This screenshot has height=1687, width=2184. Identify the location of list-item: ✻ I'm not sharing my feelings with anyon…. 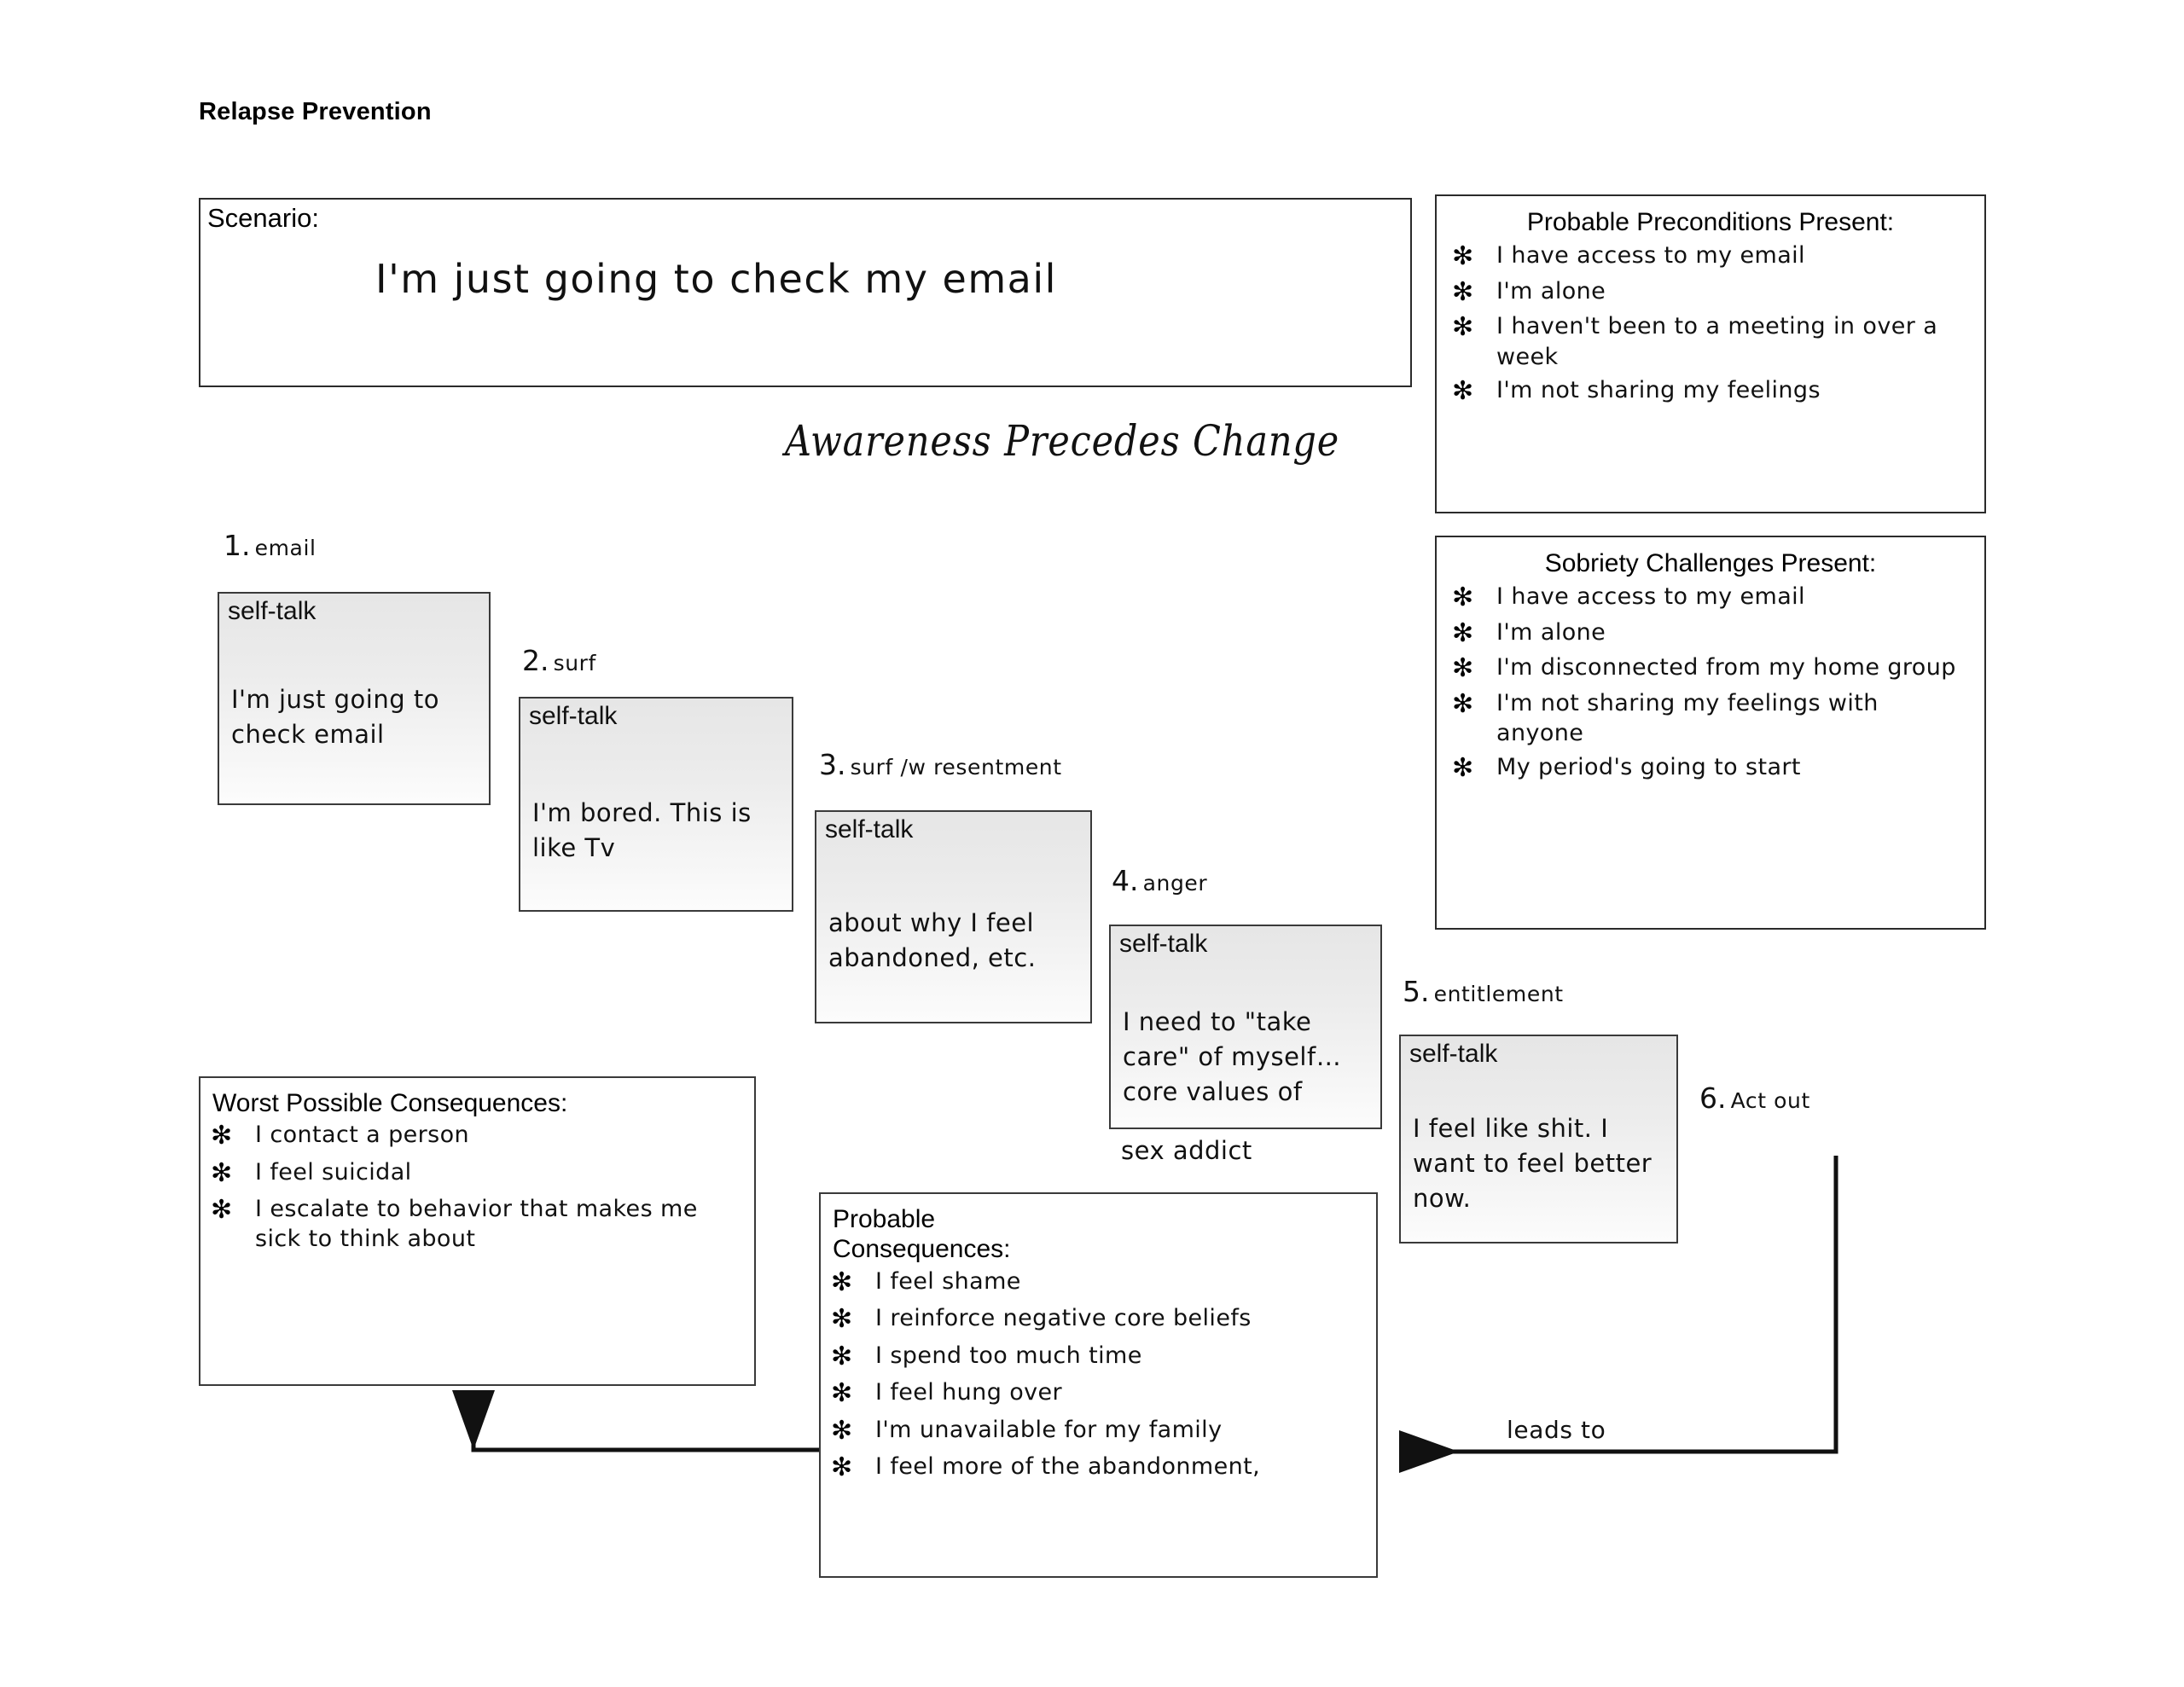
(1712, 719).